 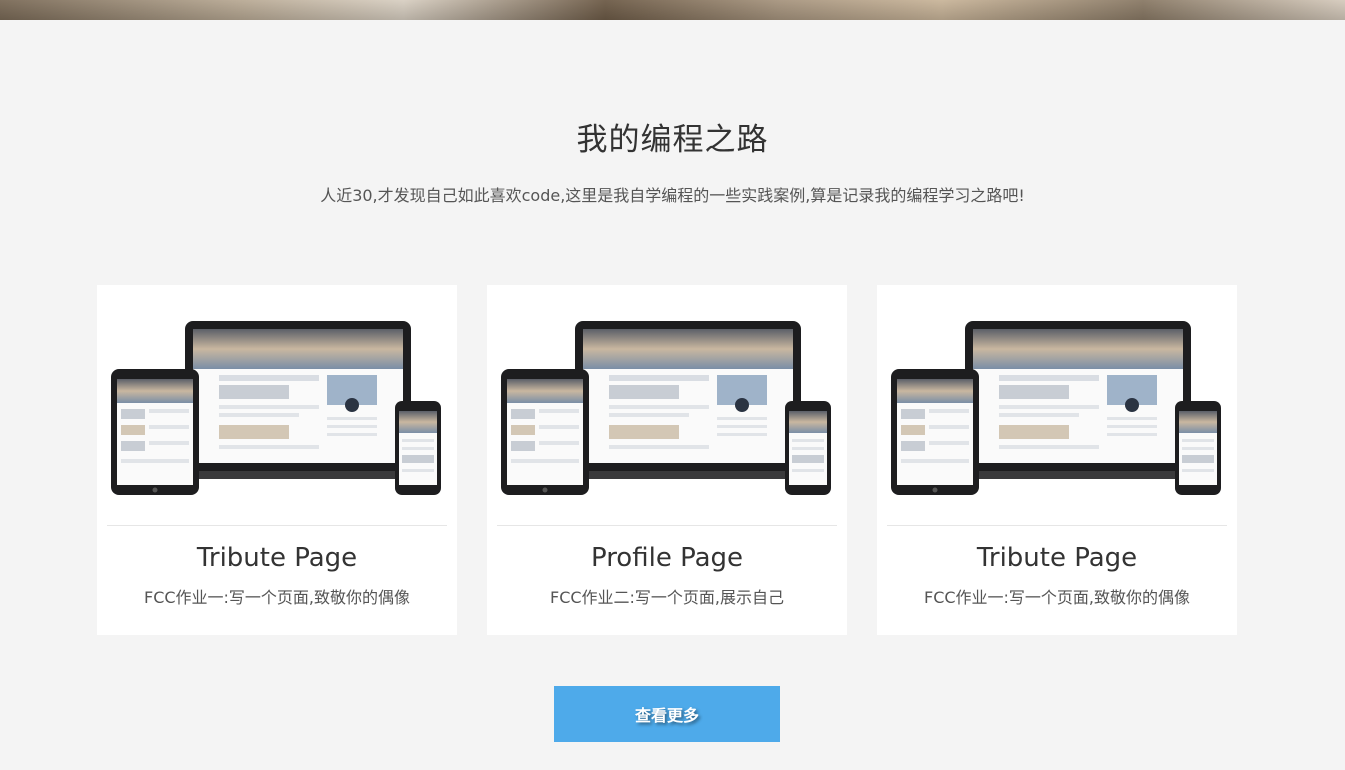 I want to click on card-title: Profile Page, so click(x=667, y=558).